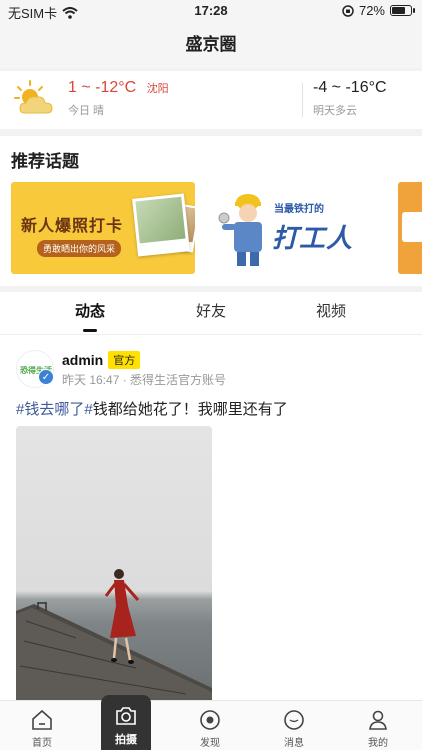  I want to click on verified-icon: ✓, so click(46, 377).